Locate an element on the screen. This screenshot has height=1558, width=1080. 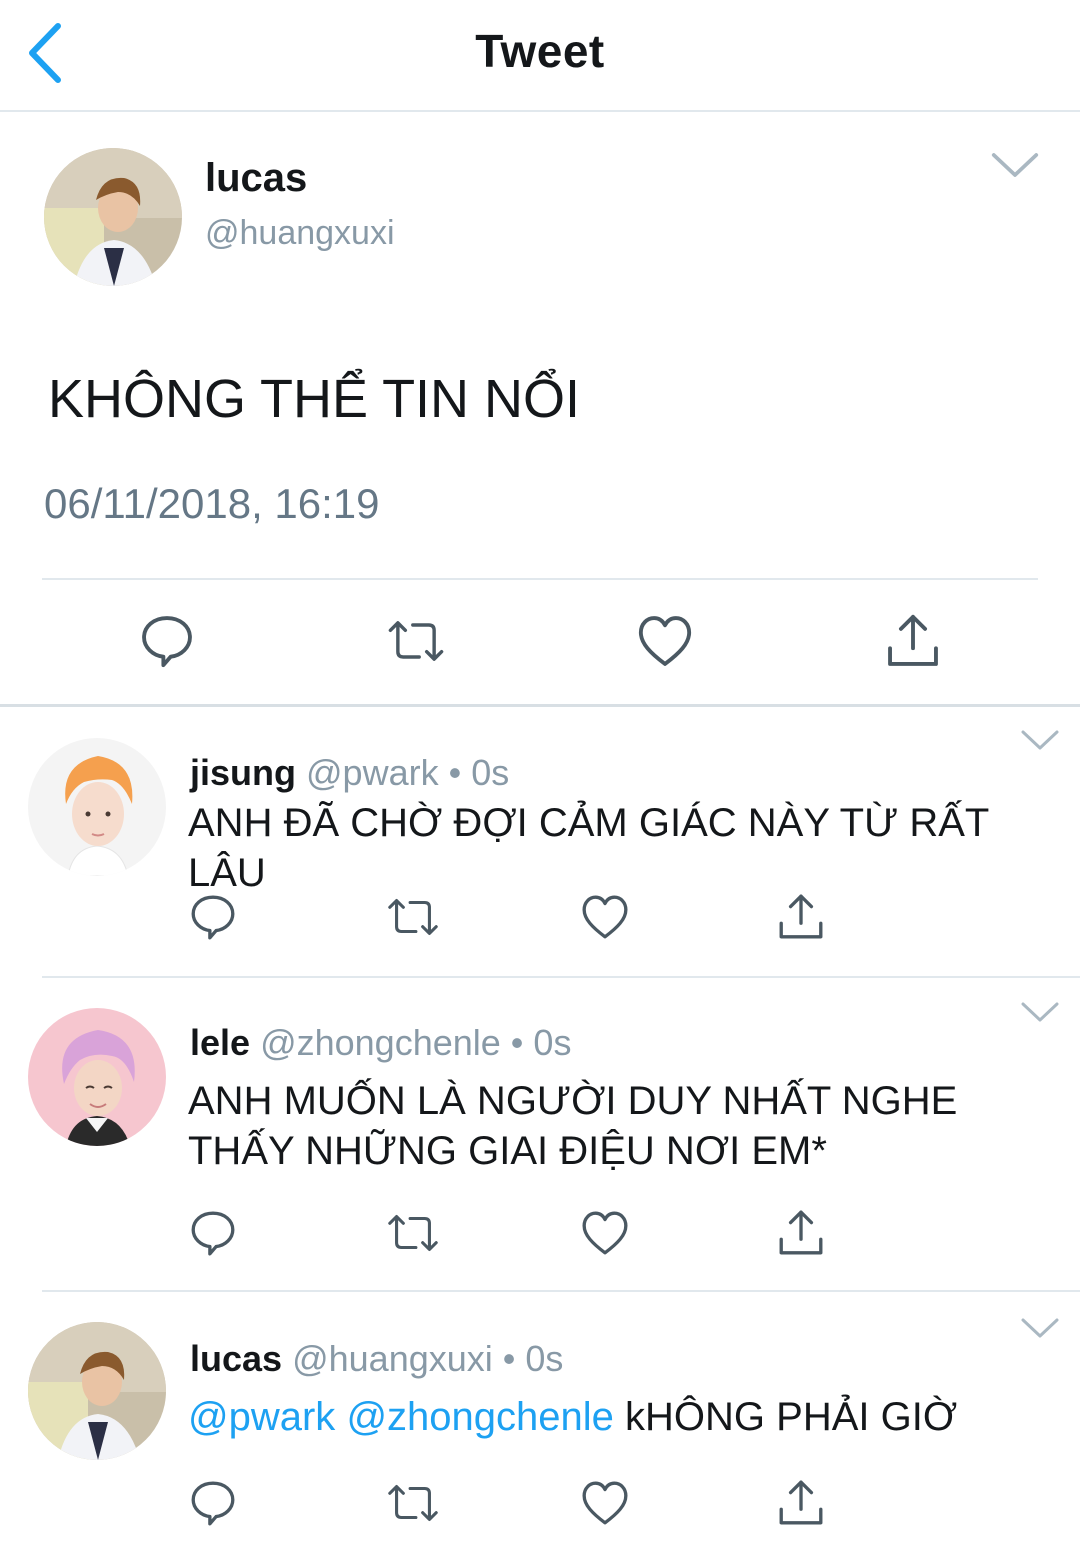
reply-text: ANH ĐÃ CHỜ ĐỢI CẢM GIÁC NÀY TỪ RẤT LÂU is located at coordinates (588, 848).